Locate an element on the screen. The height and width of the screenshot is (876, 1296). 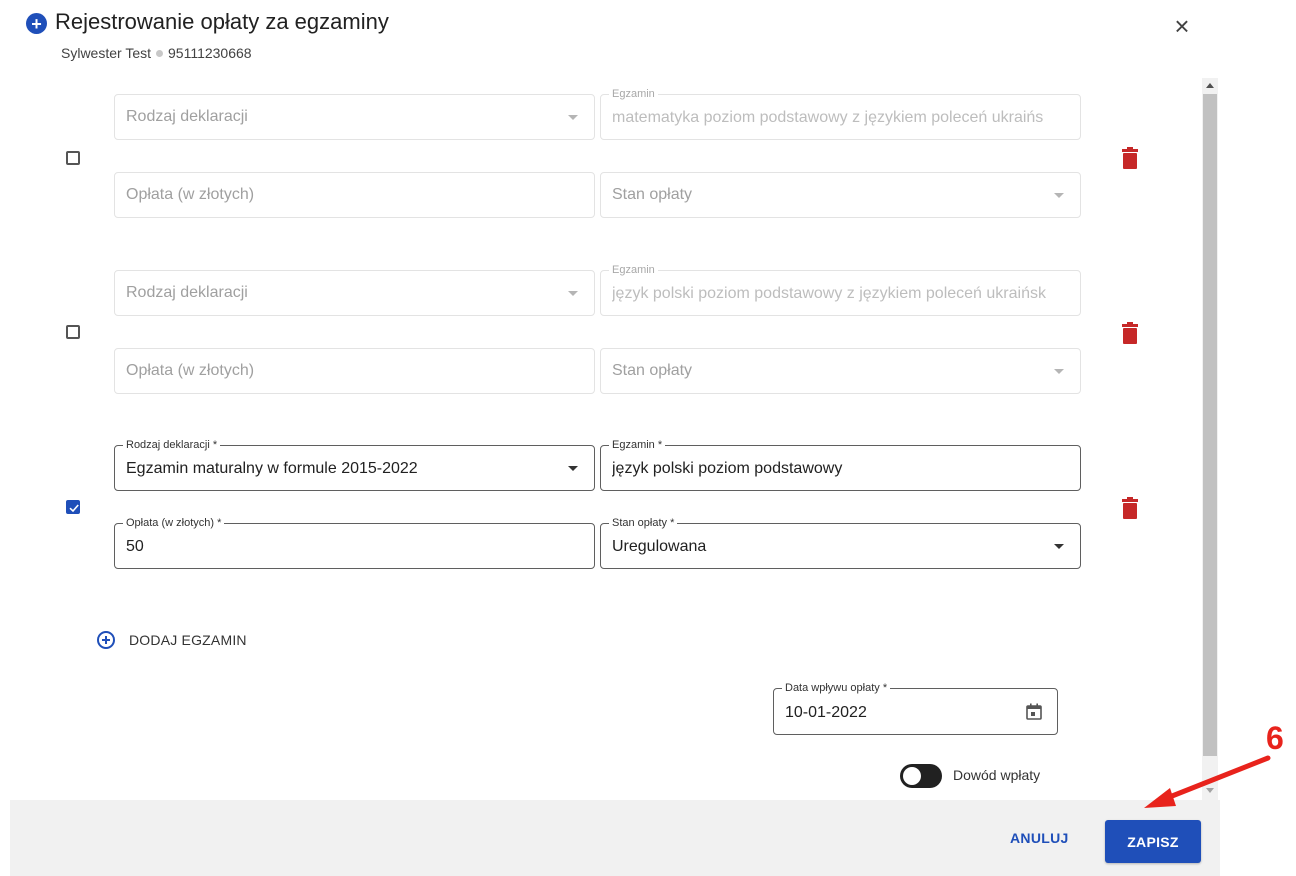
stan-oplaty-label: Stan opłaty * is located at coordinates (643, 523).